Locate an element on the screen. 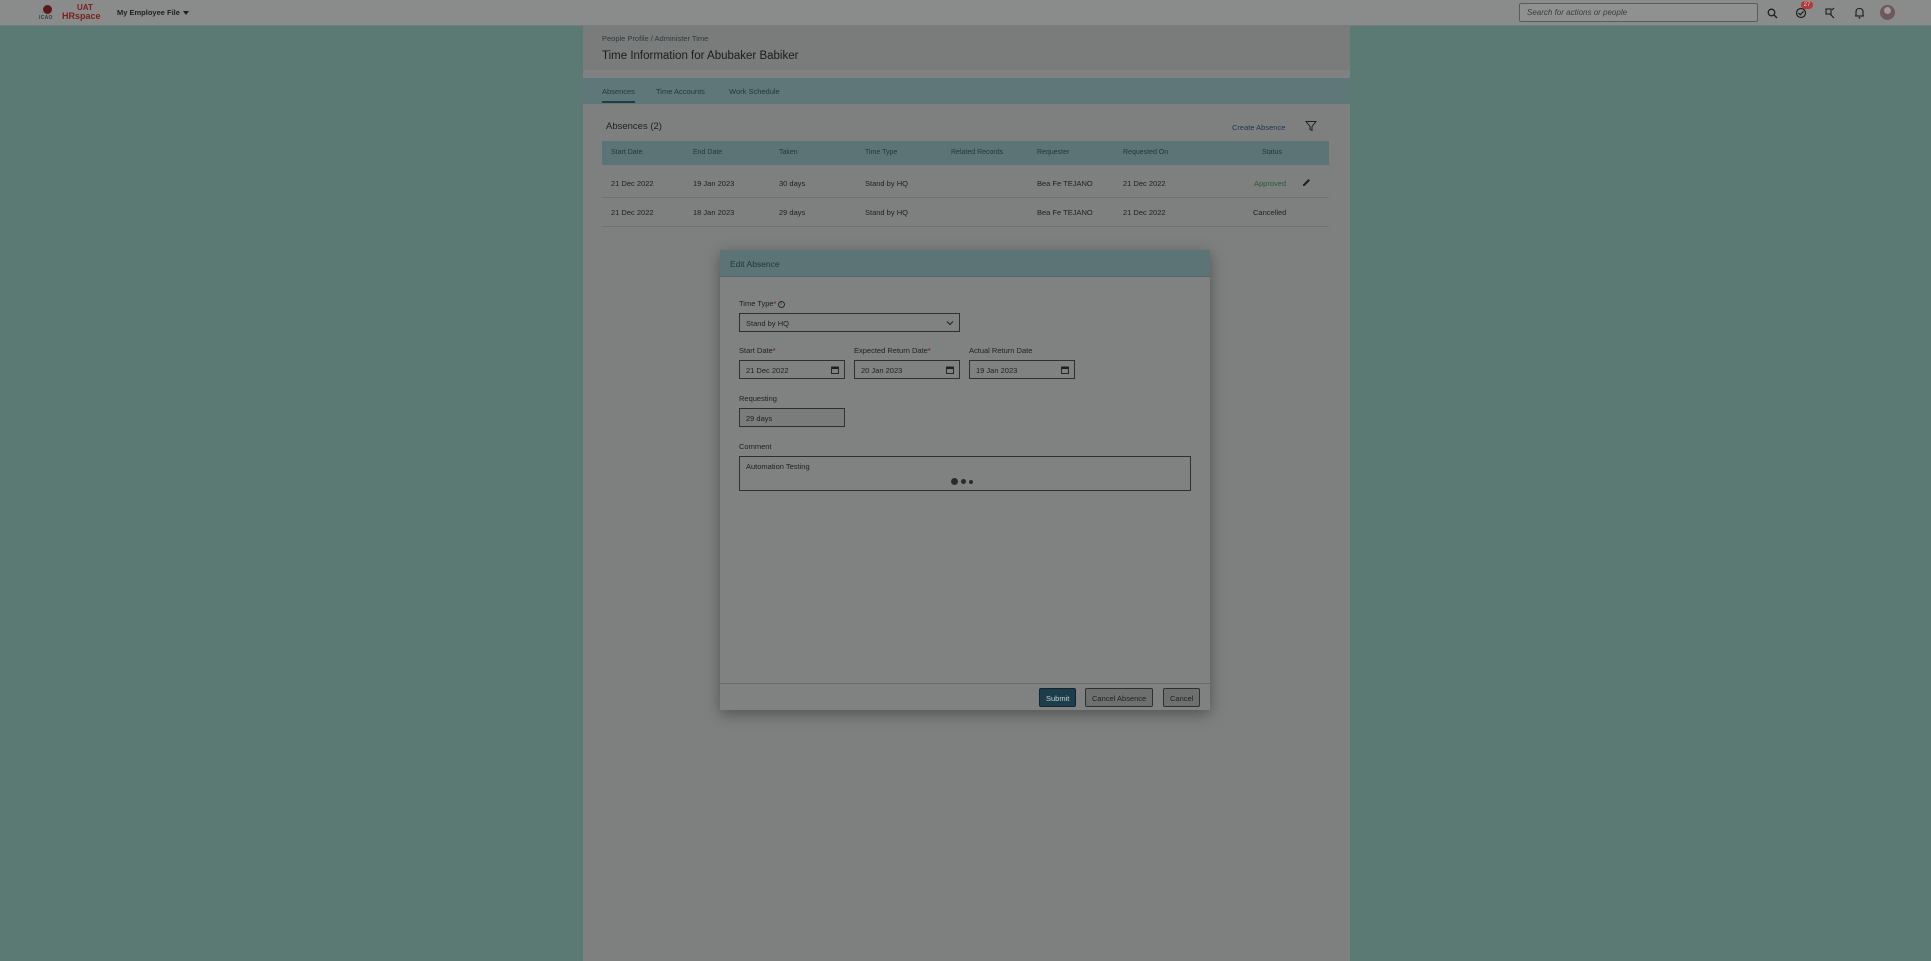  start-date-label: Start Date* is located at coordinates (757, 350).